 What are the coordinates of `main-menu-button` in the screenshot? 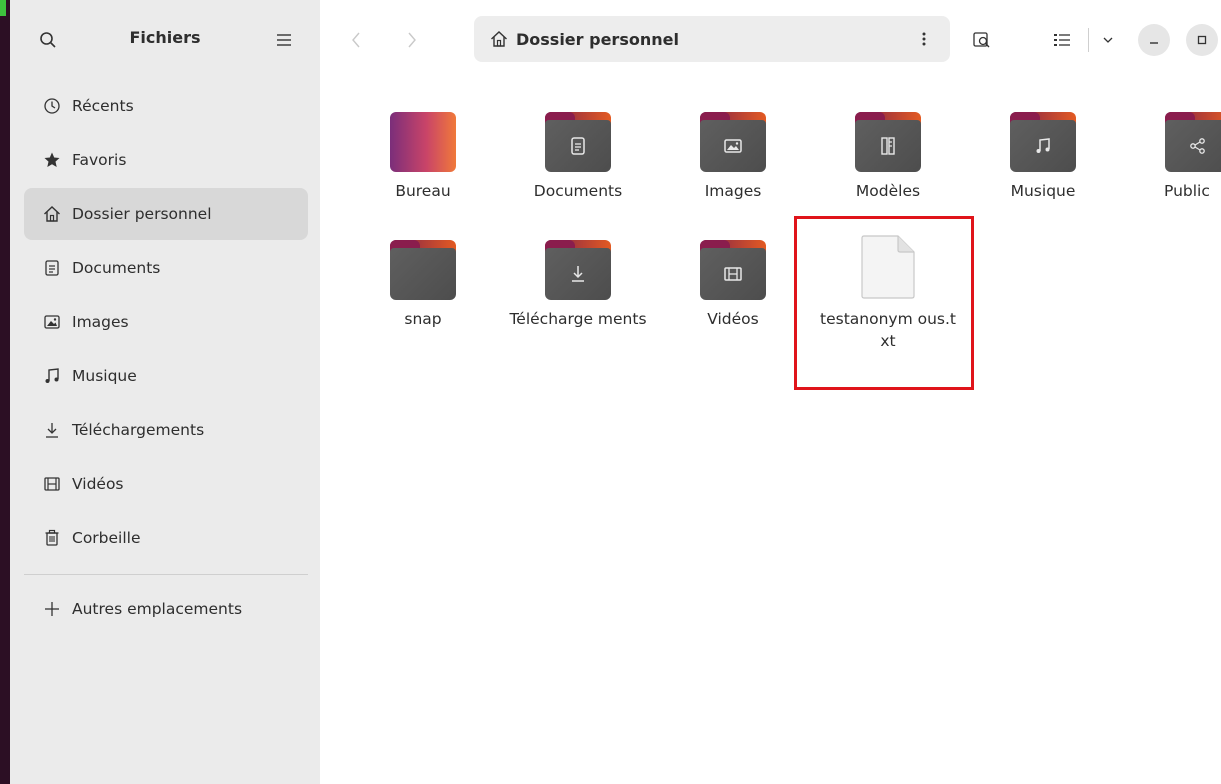 It's located at (284, 40).